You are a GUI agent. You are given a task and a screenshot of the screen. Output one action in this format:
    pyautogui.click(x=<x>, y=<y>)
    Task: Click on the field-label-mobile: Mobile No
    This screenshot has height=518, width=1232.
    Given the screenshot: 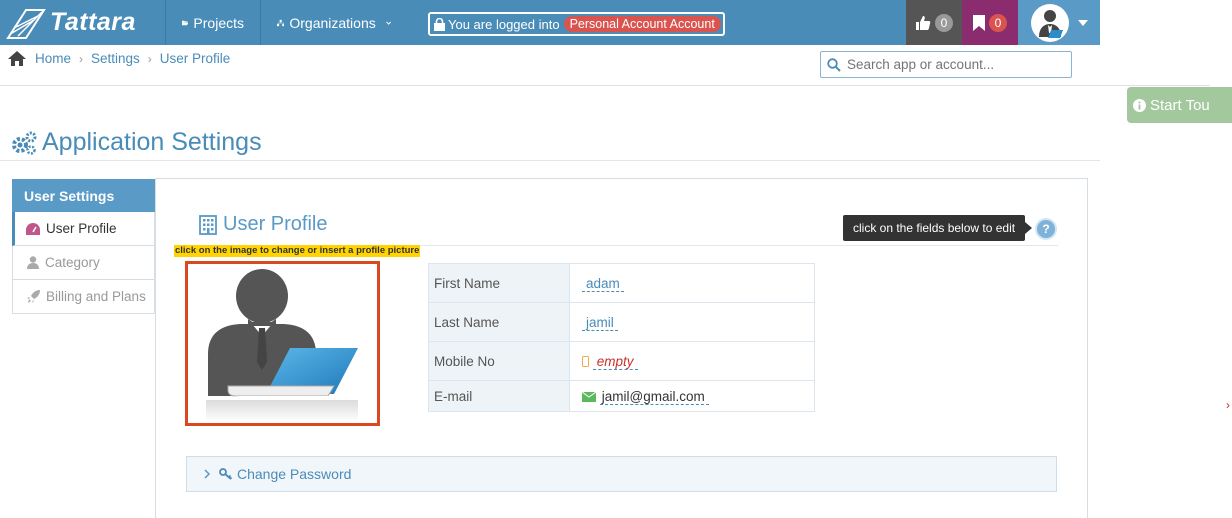 What is the action you would take?
    pyautogui.click(x=499, y=361)
    